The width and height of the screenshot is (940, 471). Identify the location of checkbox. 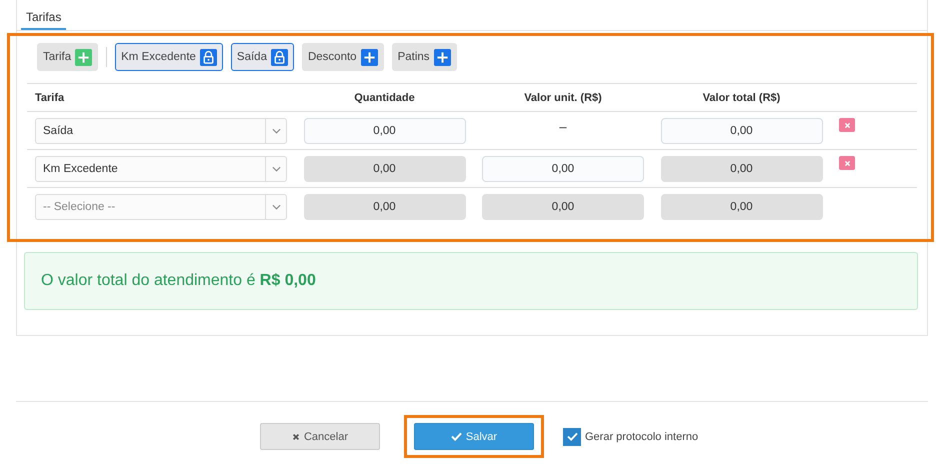
(572, 437).